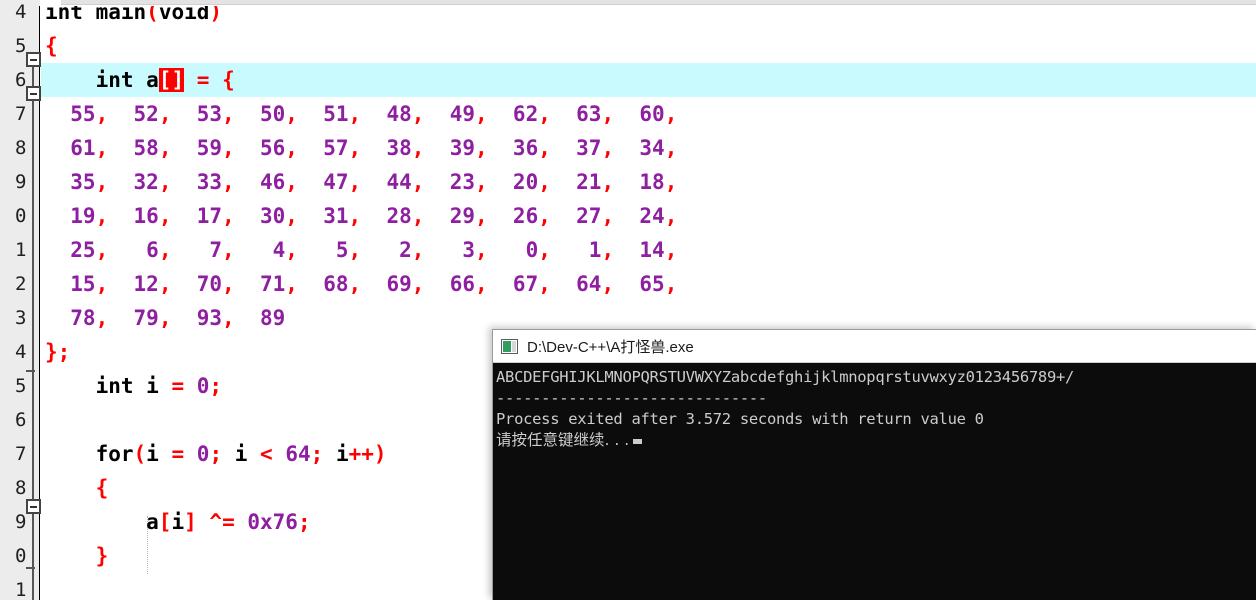 The width and height of the screenshot is (1256, 600). Describe the element at coordinates (197, 284) in the screenshot. I see `code-token-num: 70` at that location.